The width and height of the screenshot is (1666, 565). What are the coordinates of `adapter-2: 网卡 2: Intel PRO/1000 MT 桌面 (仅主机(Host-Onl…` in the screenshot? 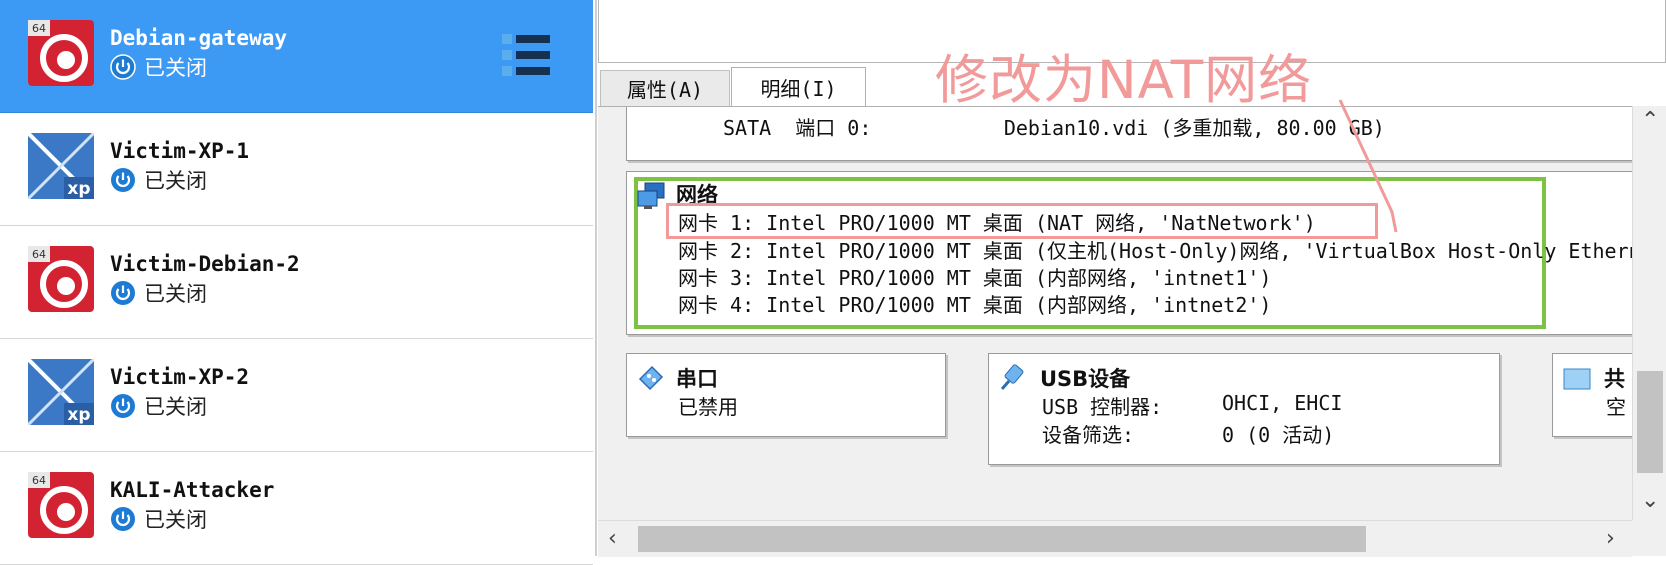 It's located at (1155, 251).